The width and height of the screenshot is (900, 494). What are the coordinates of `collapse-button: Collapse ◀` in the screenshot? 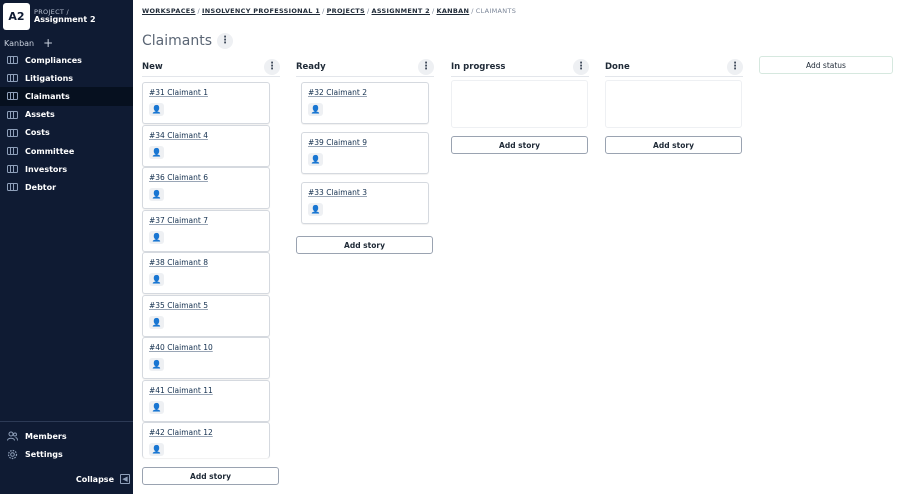 It's located at (103, 479).